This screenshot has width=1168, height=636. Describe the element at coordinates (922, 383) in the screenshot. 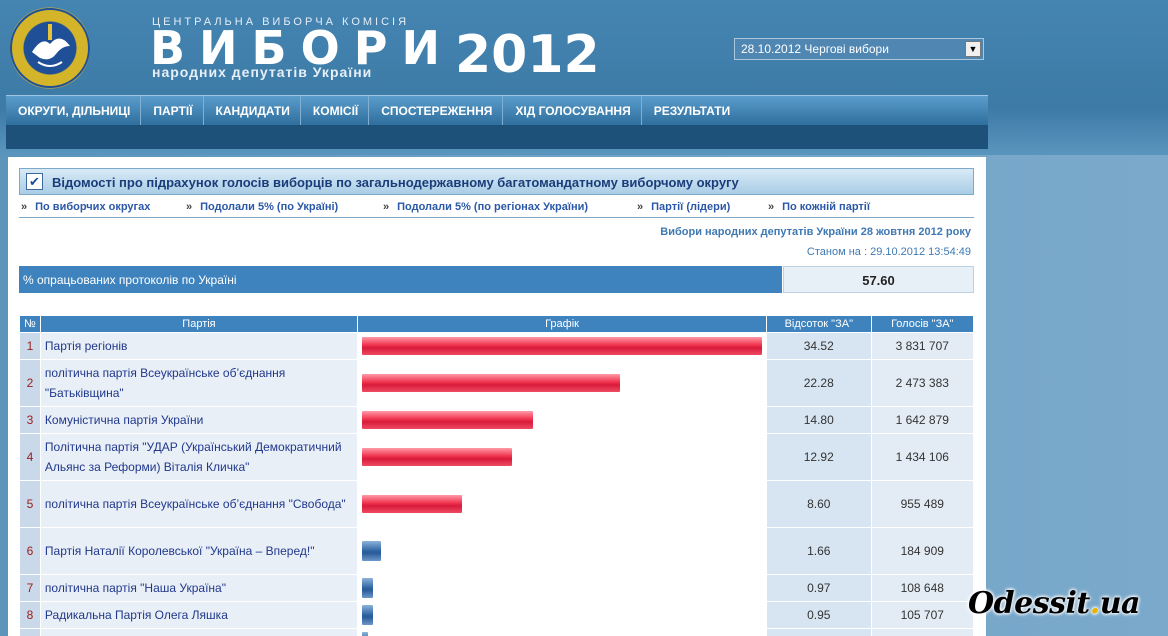

I see `vote-count: 2 473 383` at that location.